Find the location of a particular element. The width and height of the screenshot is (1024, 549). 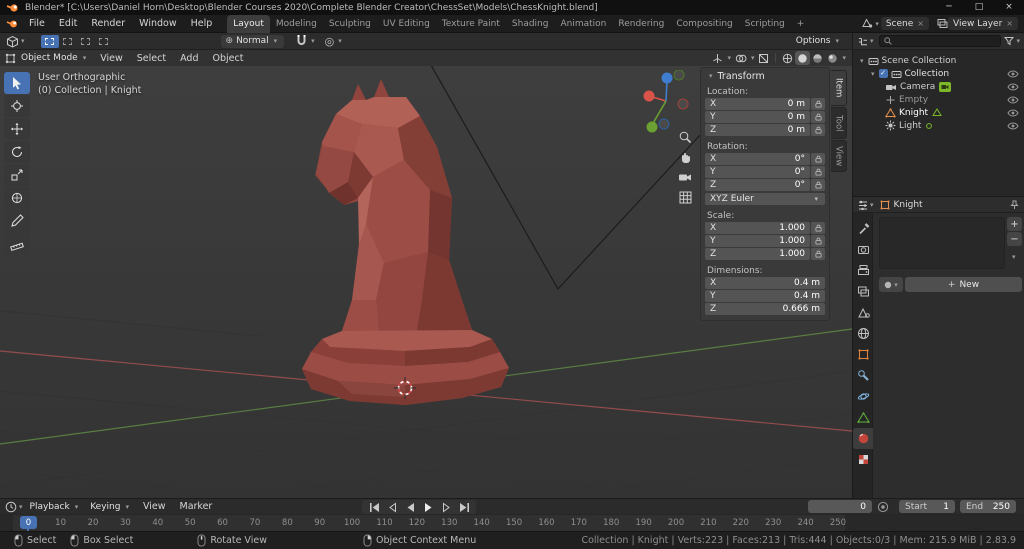

outliner-search-input is located at coordinates (940, 41).